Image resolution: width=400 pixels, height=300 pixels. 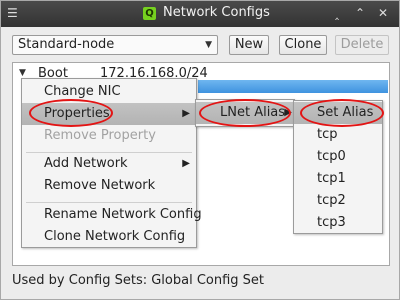 I want to click on menu-item-label: Properties, so click(x=77, y=113).